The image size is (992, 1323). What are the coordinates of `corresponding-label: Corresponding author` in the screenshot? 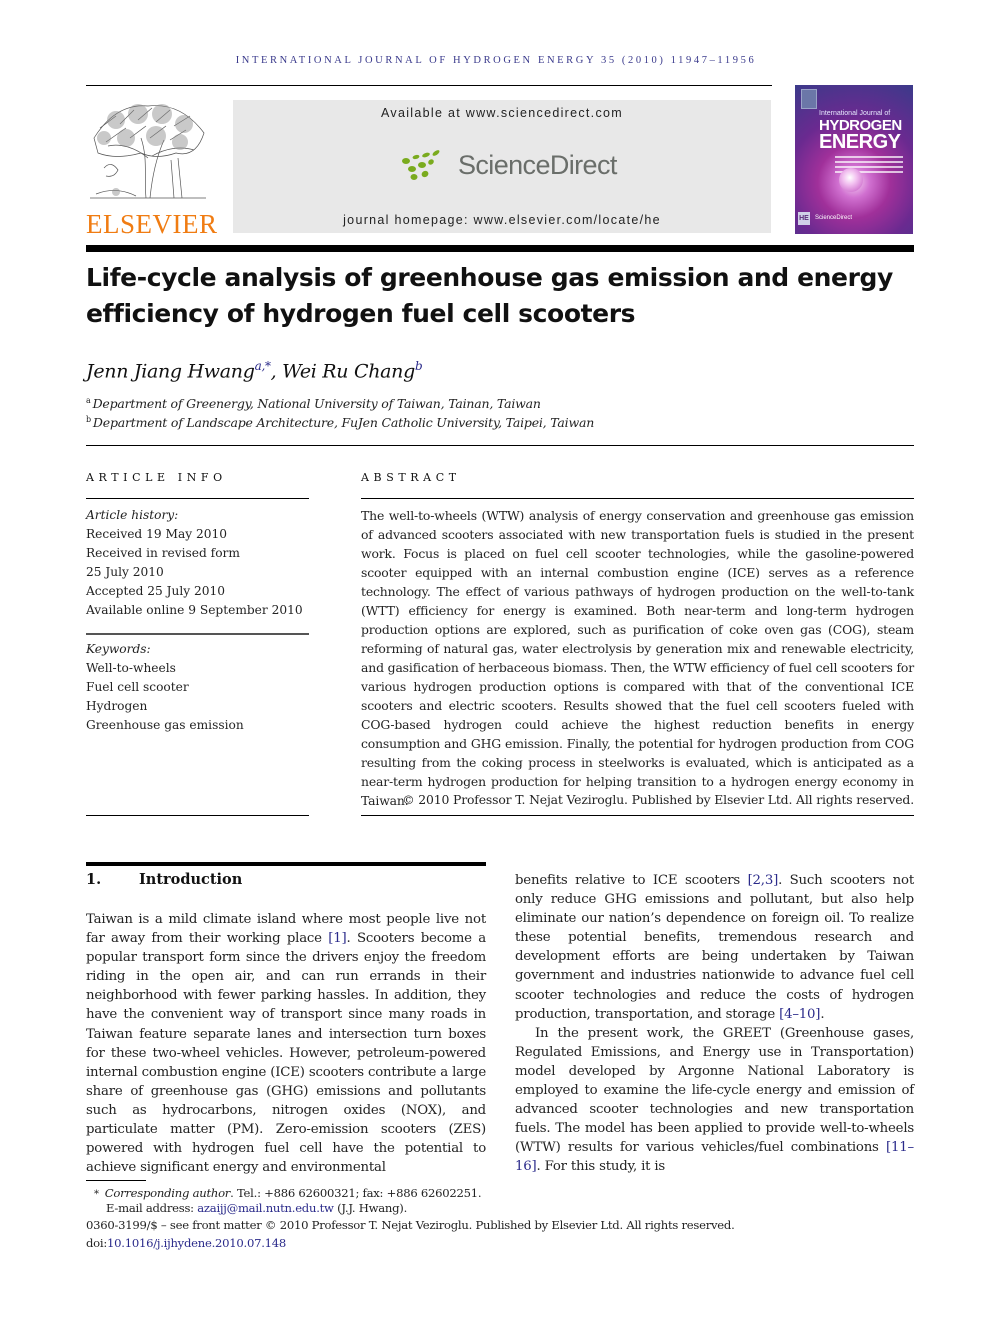 It's located at (167, 1193).